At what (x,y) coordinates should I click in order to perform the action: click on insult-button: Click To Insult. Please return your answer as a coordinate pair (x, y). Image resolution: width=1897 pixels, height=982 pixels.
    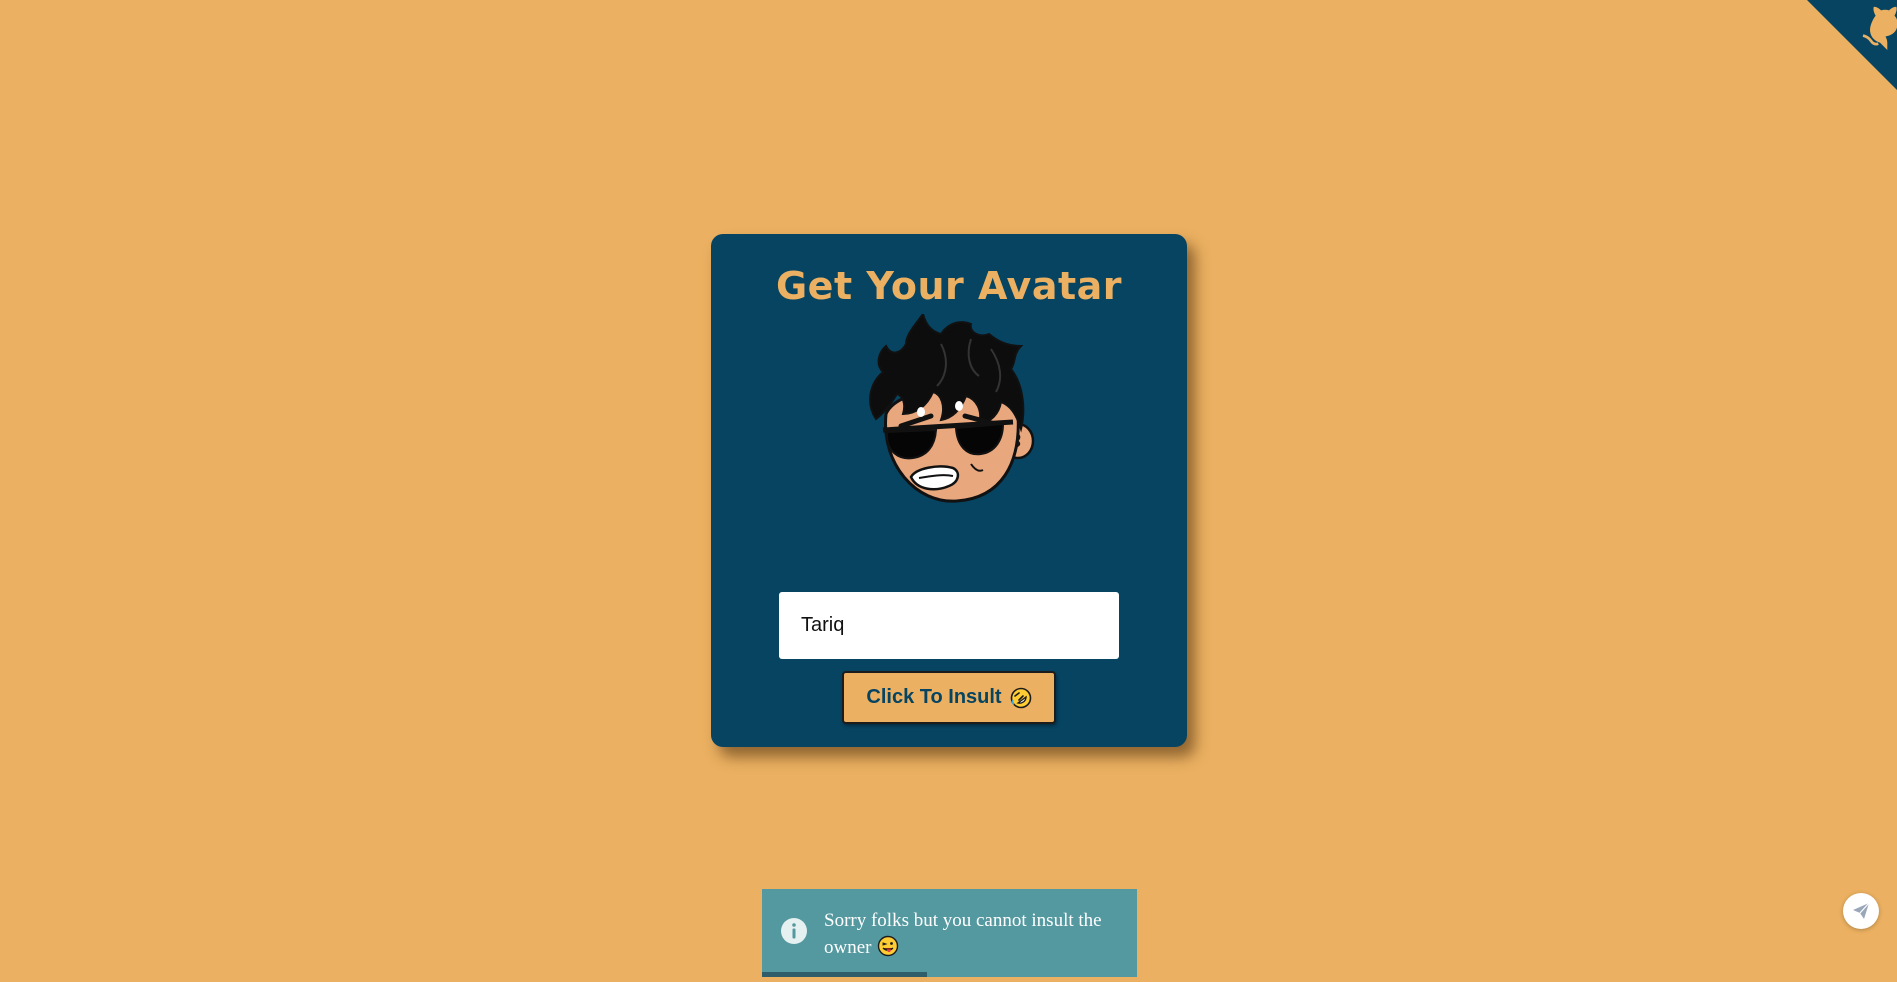
    Looking at the image, I should click on (949, 697).